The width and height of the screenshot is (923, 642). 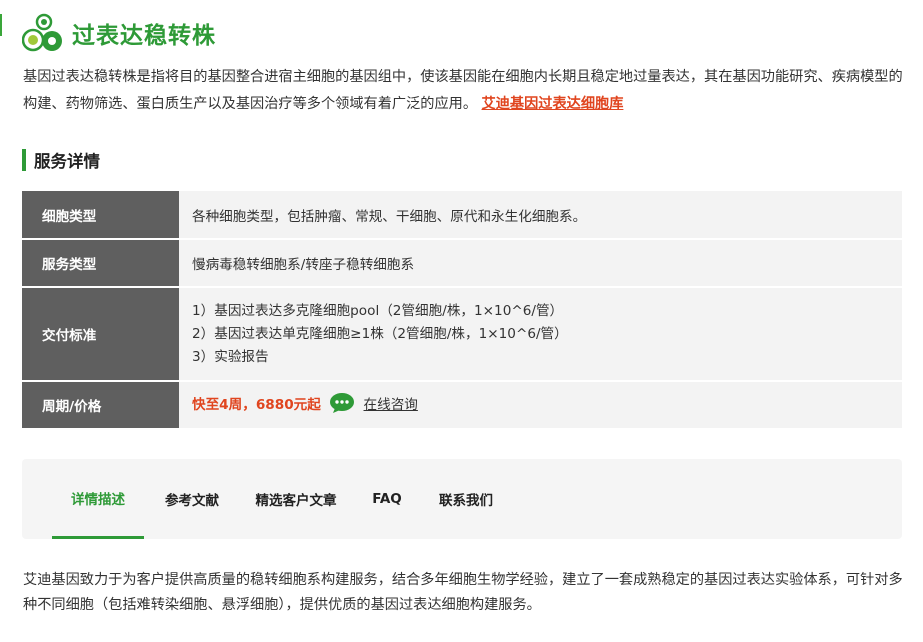 What do you see at coordinates (391, 405) in the screenshot?
I see `online-consult-link: 在线咨询` at bounding box center [391, 405].